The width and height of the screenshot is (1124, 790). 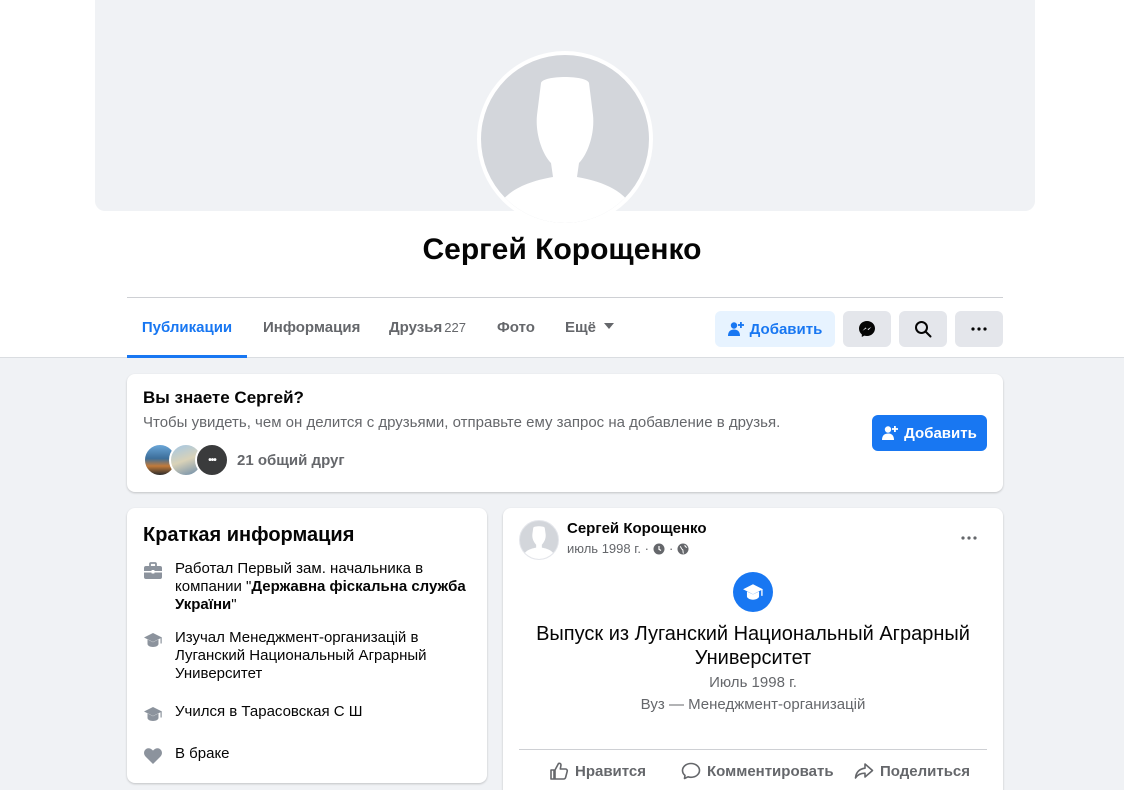 What do you see at coordinates (153, 570) in the screenshot?
I see `briefcase-icon` at bounding box center [153, 570].